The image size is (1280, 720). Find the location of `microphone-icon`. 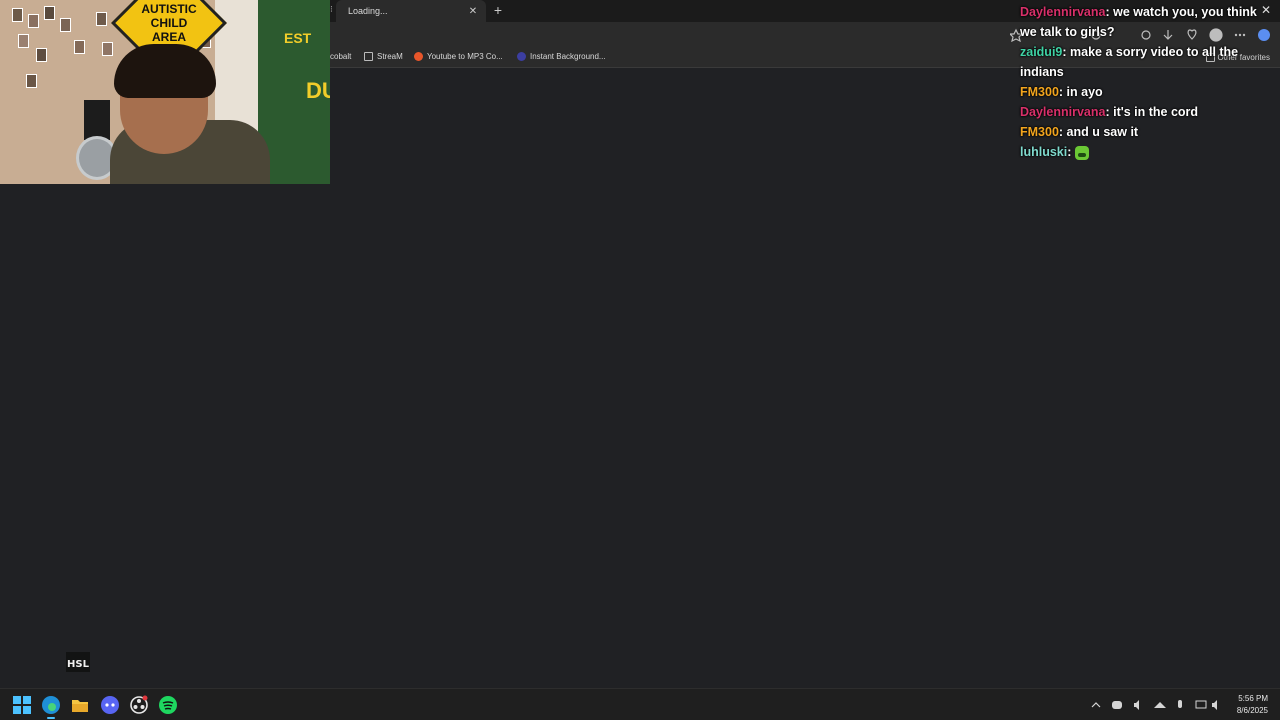

microphone-icon is located at coordinates (1180, 704).